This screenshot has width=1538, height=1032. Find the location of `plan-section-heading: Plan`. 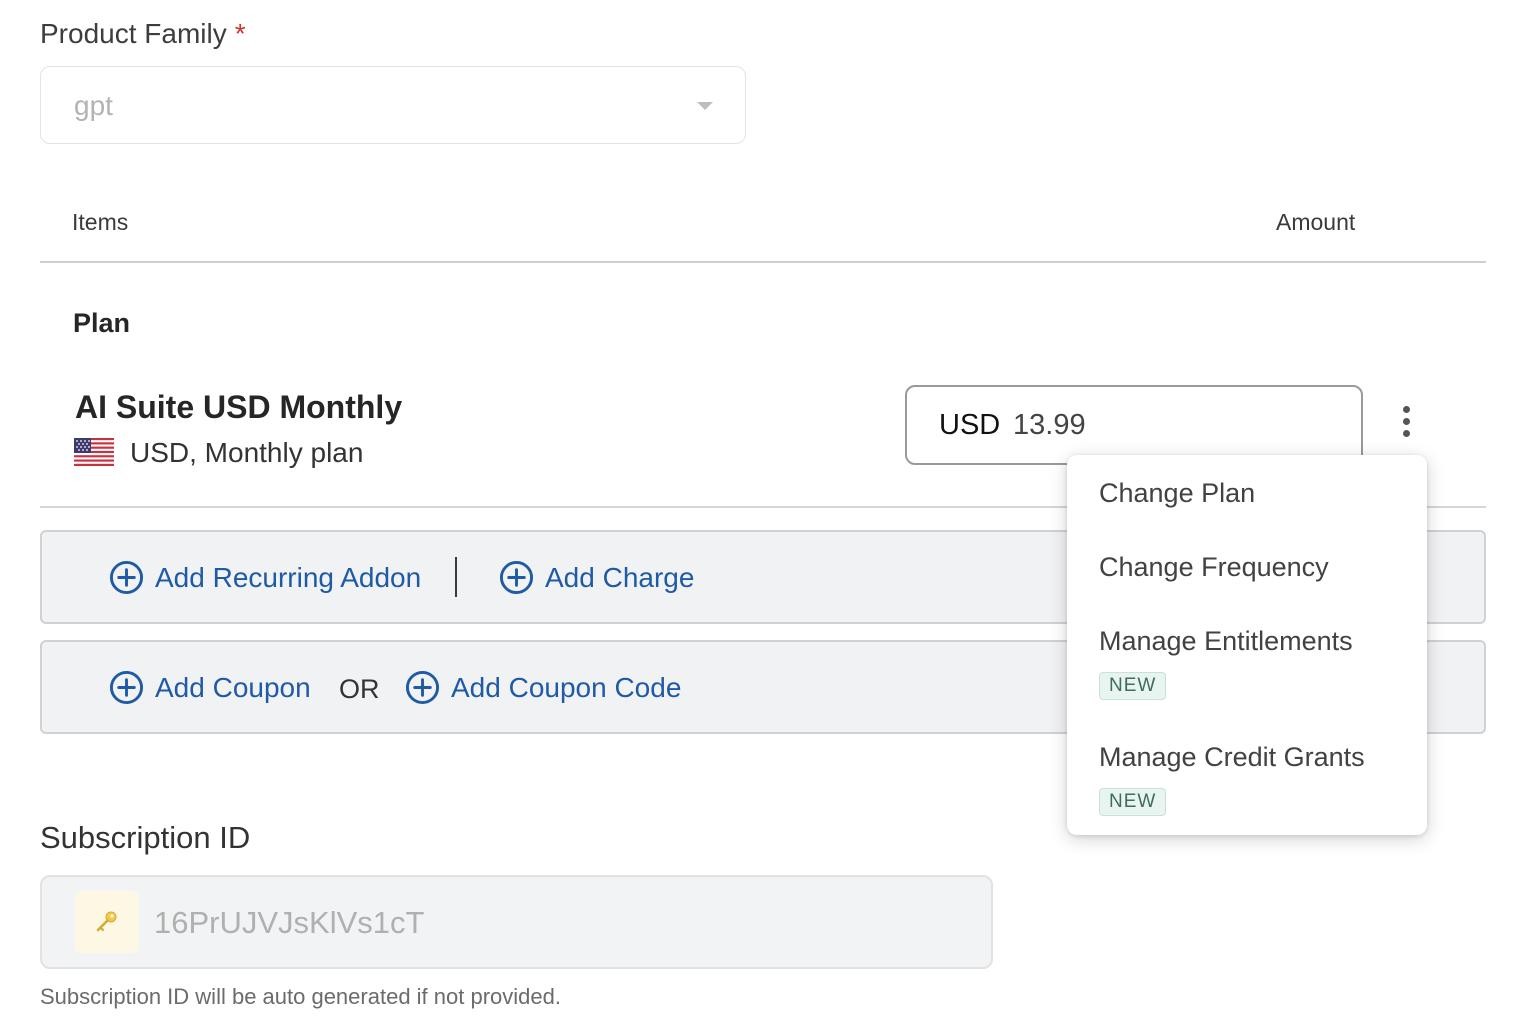

plan-section-heading: Plan is located at coordinates (102, 323).